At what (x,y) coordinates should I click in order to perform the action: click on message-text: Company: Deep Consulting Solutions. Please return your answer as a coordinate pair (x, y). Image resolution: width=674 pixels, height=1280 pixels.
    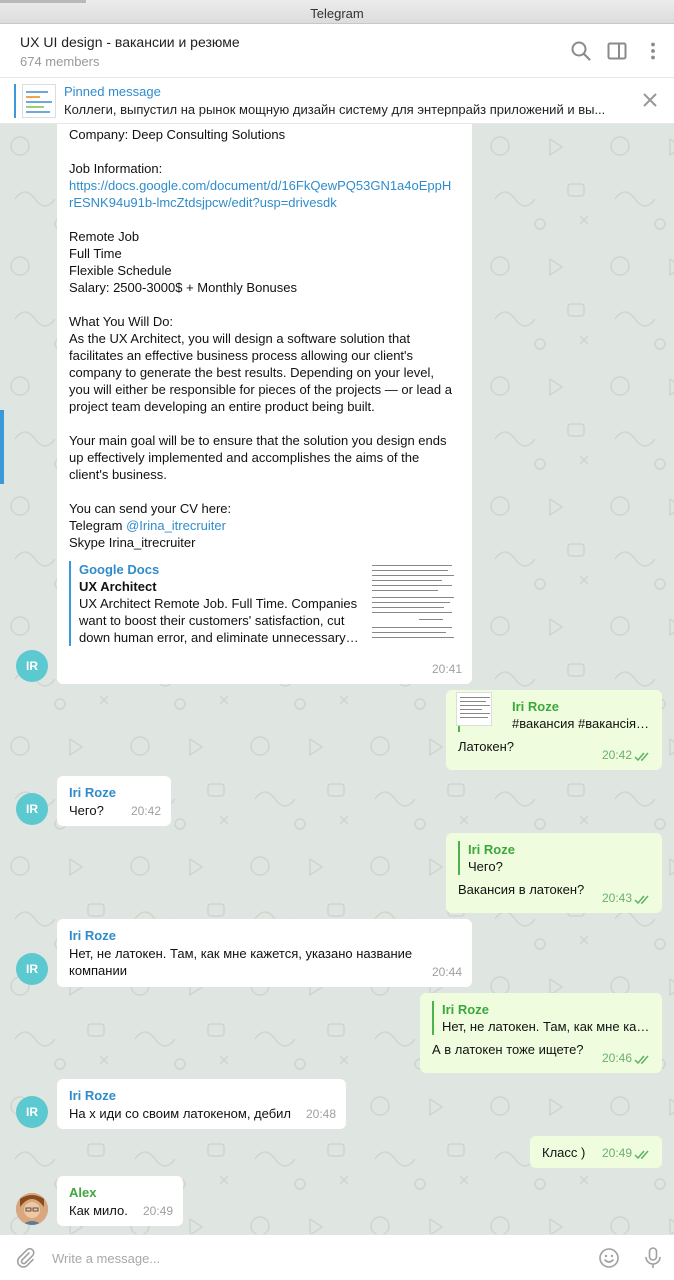
    Looking at the image, I should click on (177, 134).